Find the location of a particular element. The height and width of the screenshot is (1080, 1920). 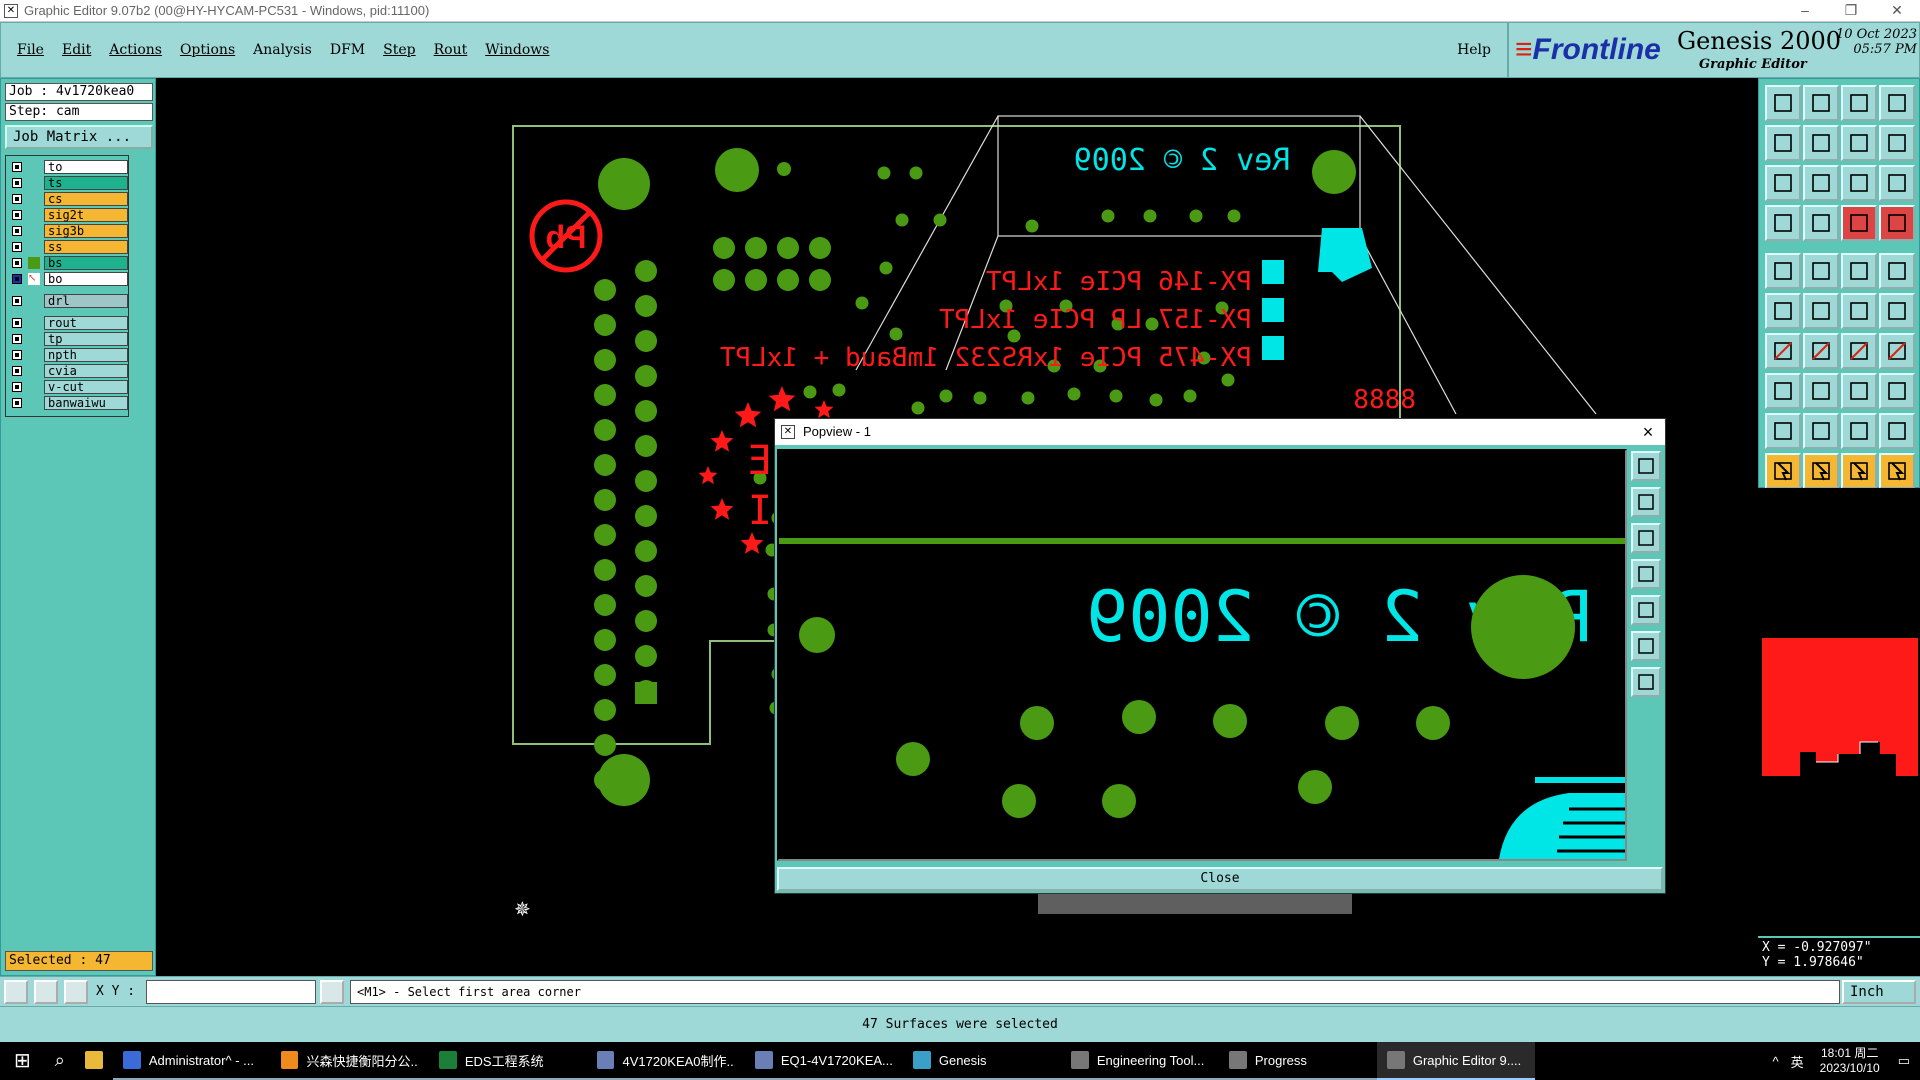

menu-dfm: DFM is located at coordinates (347, 50).